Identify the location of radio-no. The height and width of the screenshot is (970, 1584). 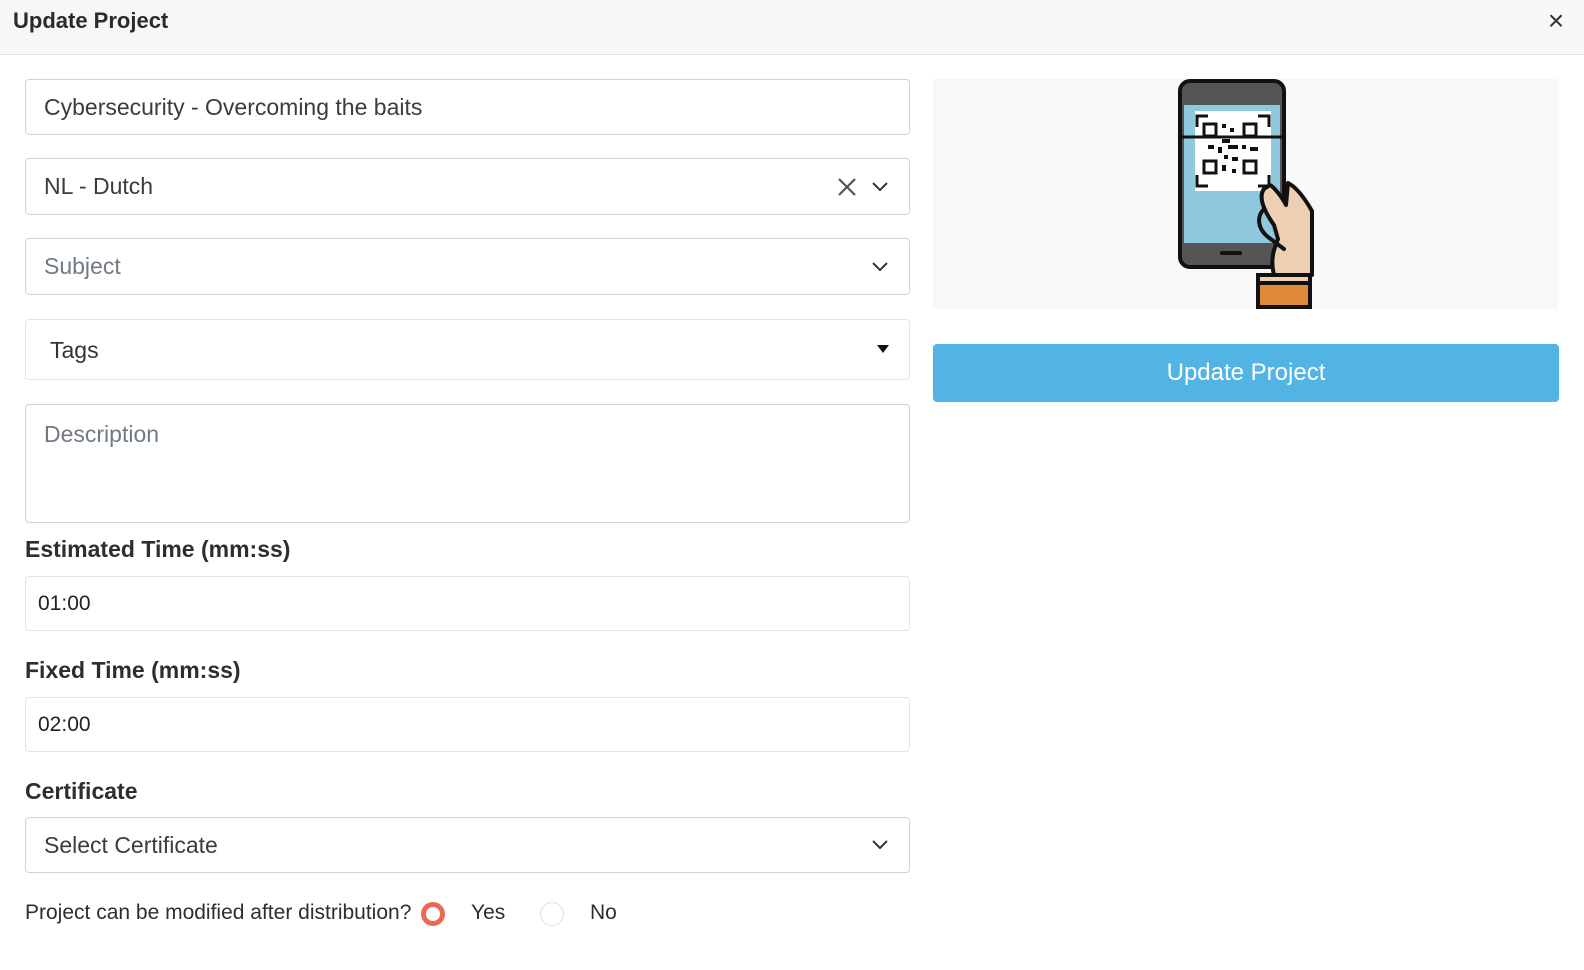
(552, 914).